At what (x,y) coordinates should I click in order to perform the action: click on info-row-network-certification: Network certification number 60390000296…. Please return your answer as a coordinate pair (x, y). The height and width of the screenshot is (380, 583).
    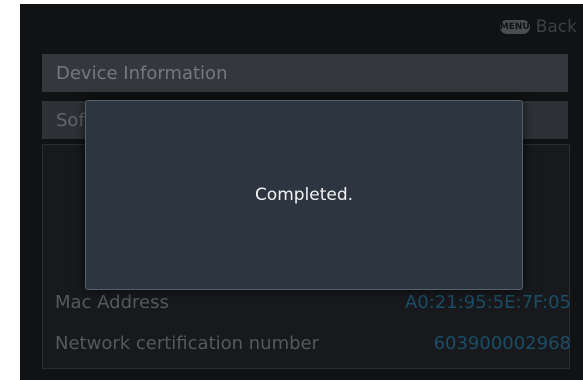
    Looking at the image, I should click on (313, 343).